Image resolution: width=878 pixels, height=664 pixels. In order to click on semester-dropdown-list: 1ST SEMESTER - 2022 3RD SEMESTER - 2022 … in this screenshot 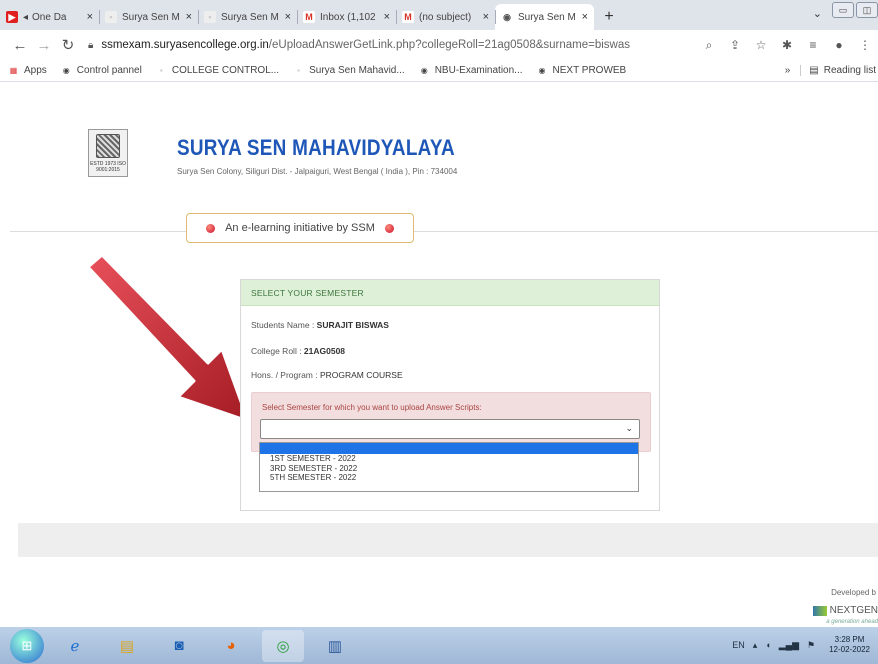, I will do `click(449, 467)`.